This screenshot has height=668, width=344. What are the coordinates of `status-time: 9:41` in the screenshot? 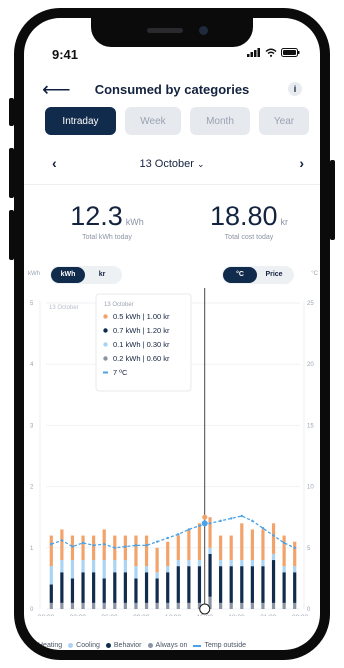 It's located at (65, 54).